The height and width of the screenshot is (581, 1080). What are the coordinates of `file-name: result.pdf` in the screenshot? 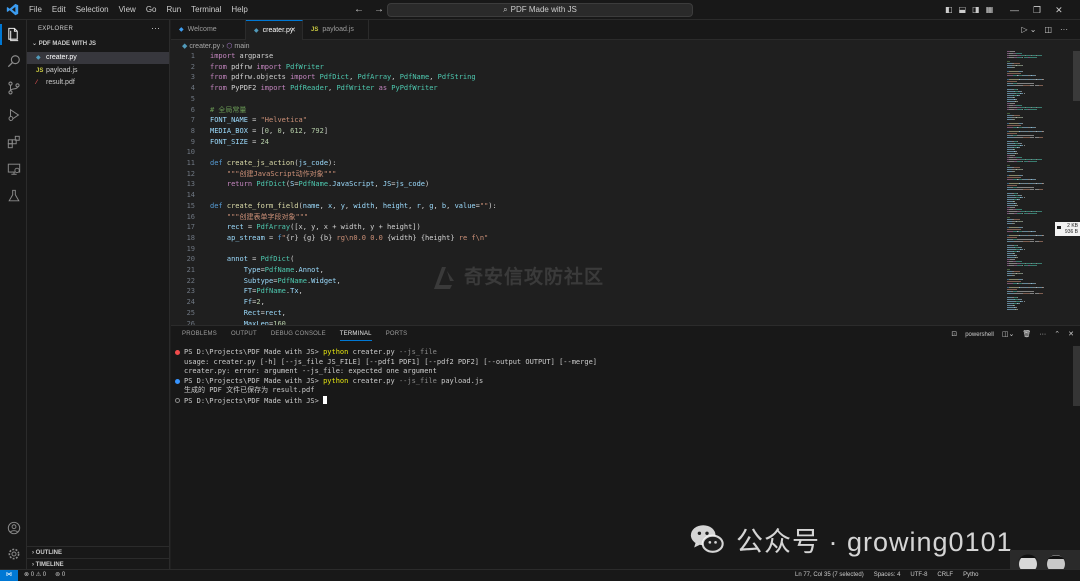 It's located at (60, 82).